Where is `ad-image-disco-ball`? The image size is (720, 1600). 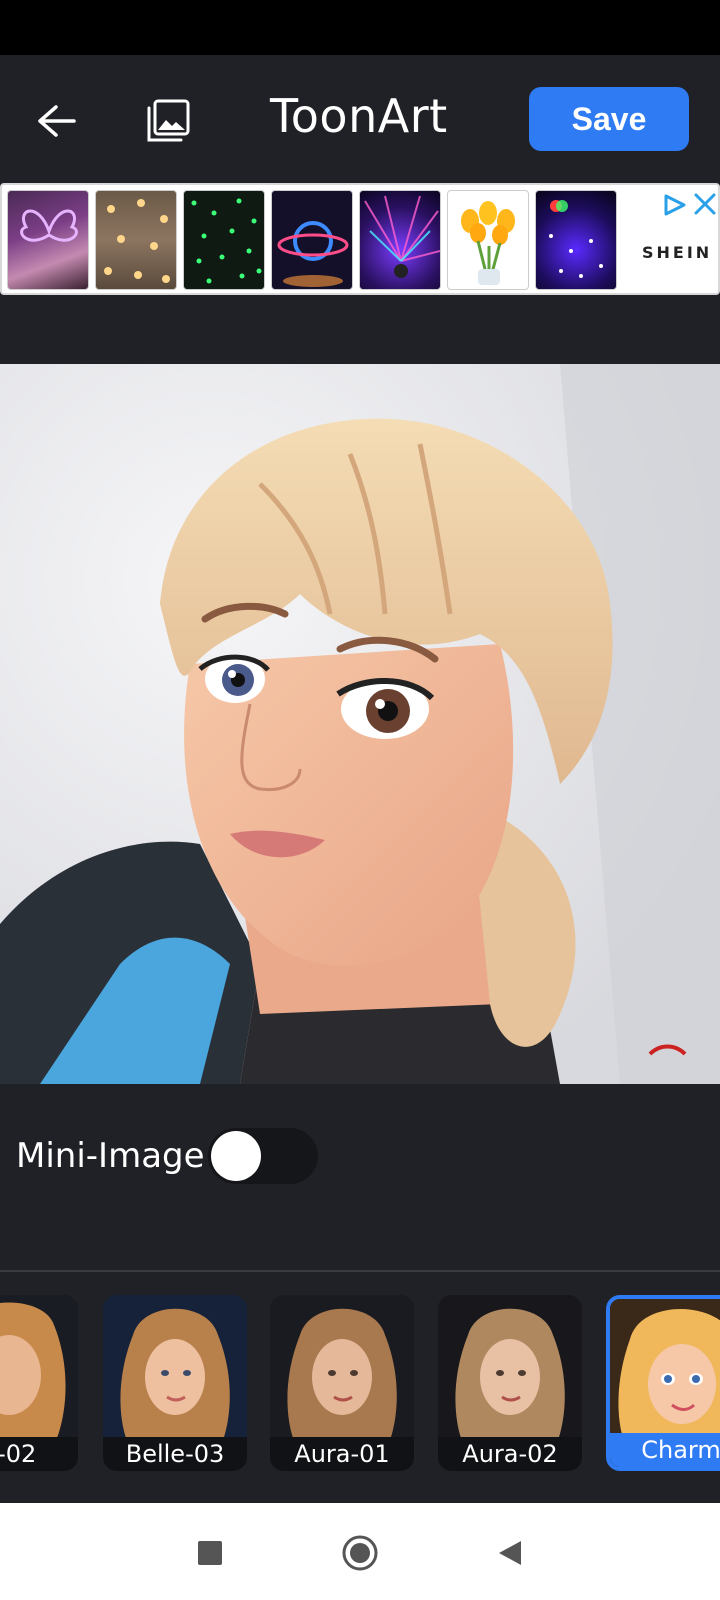 ad-image-disco-ball is located at coordinates (576, 240).